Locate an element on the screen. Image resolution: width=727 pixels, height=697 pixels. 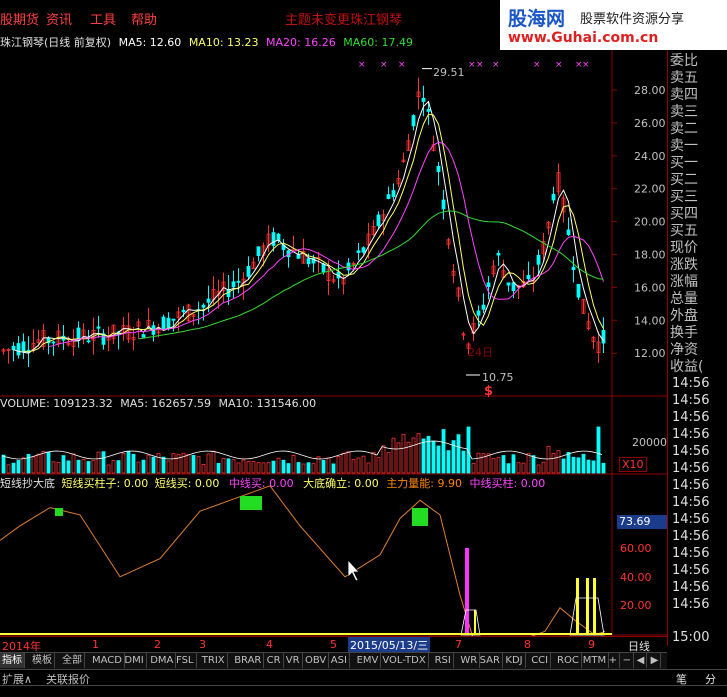
tab-trix: TRIX is located at coordinates (214, 660).